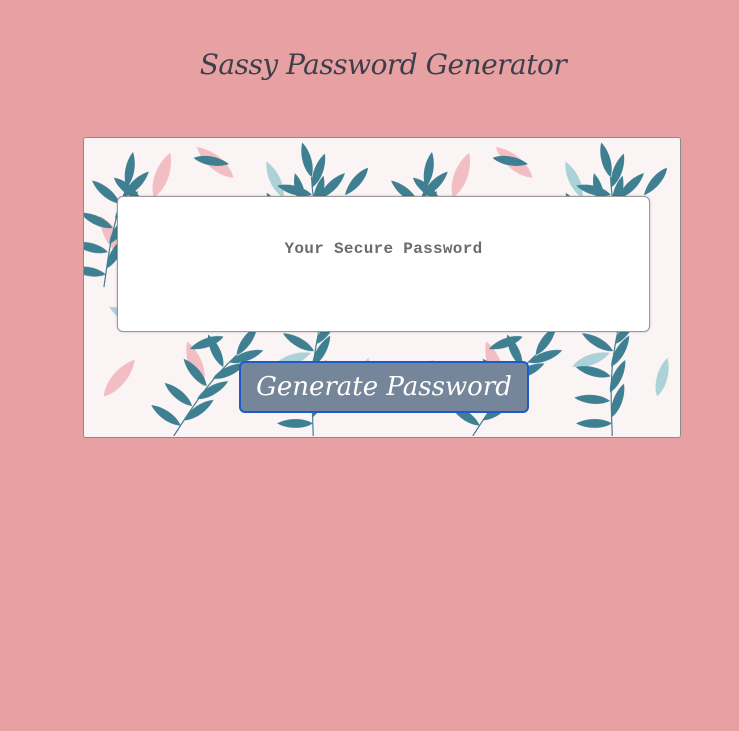 Image resolution: width=739 pixels, height=731 pixels. What do you see at coordinates (383, 264) in the screenshot?
I see `password-display: Your Secure Password` at bounding box center [383, 264].